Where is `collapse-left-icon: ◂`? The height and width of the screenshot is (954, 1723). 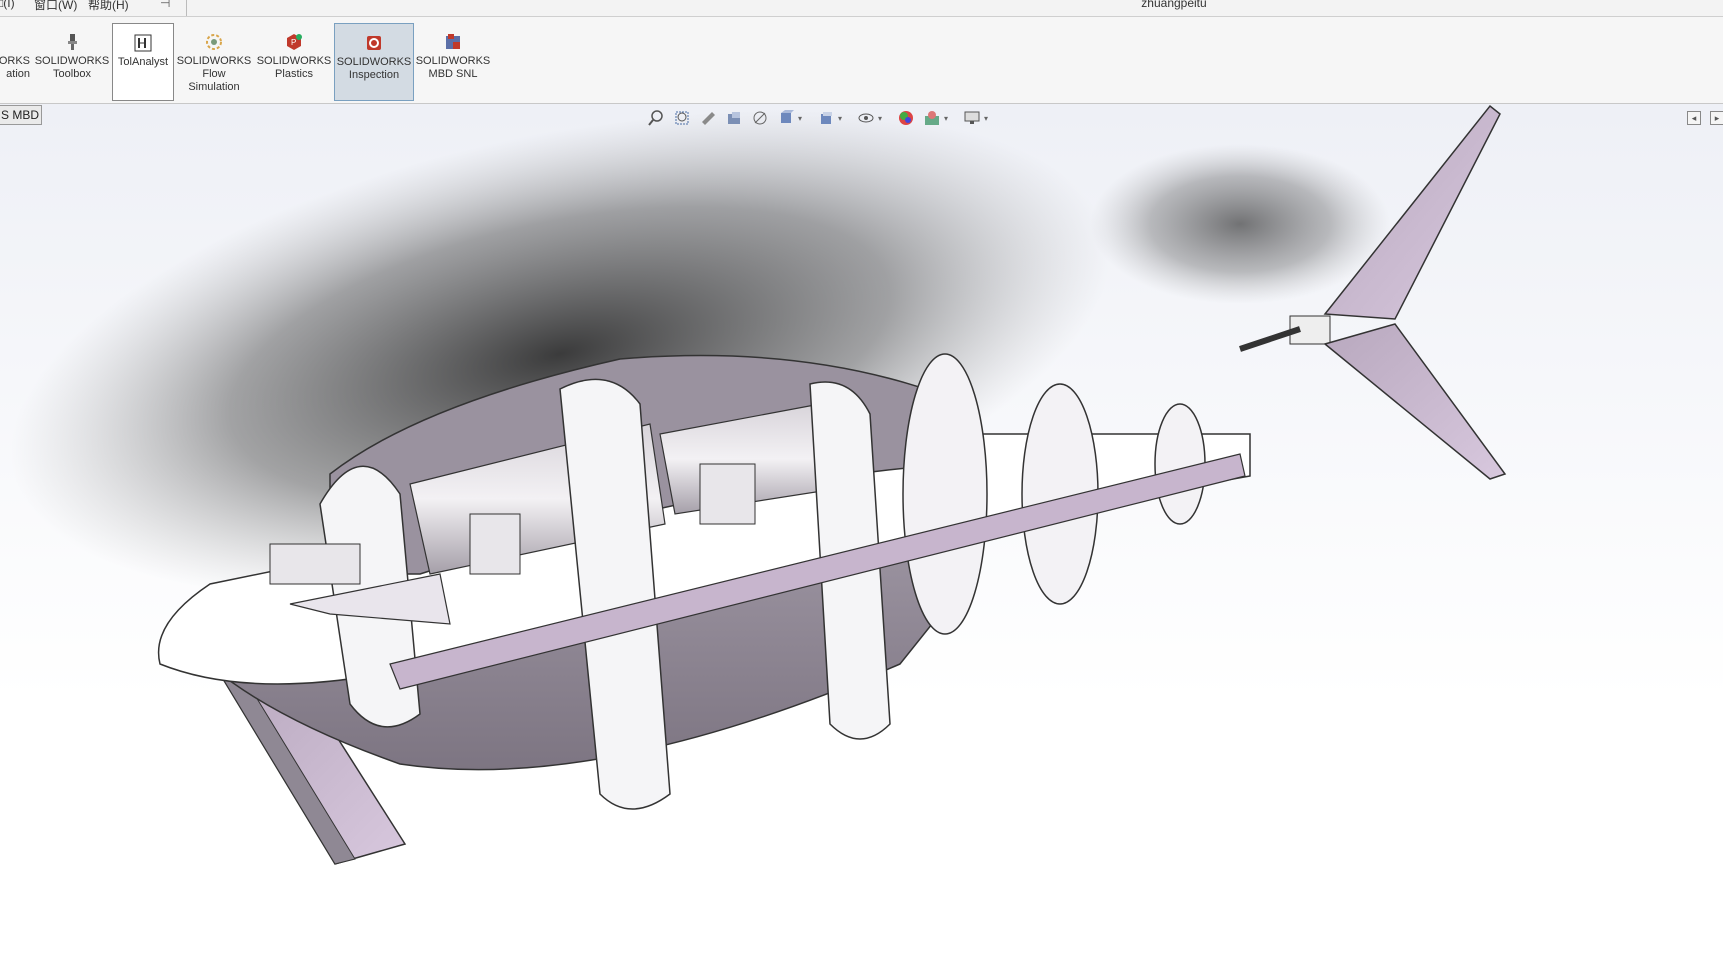 collapse-left-icon: ◂ is located at coordinates (1694, 118).